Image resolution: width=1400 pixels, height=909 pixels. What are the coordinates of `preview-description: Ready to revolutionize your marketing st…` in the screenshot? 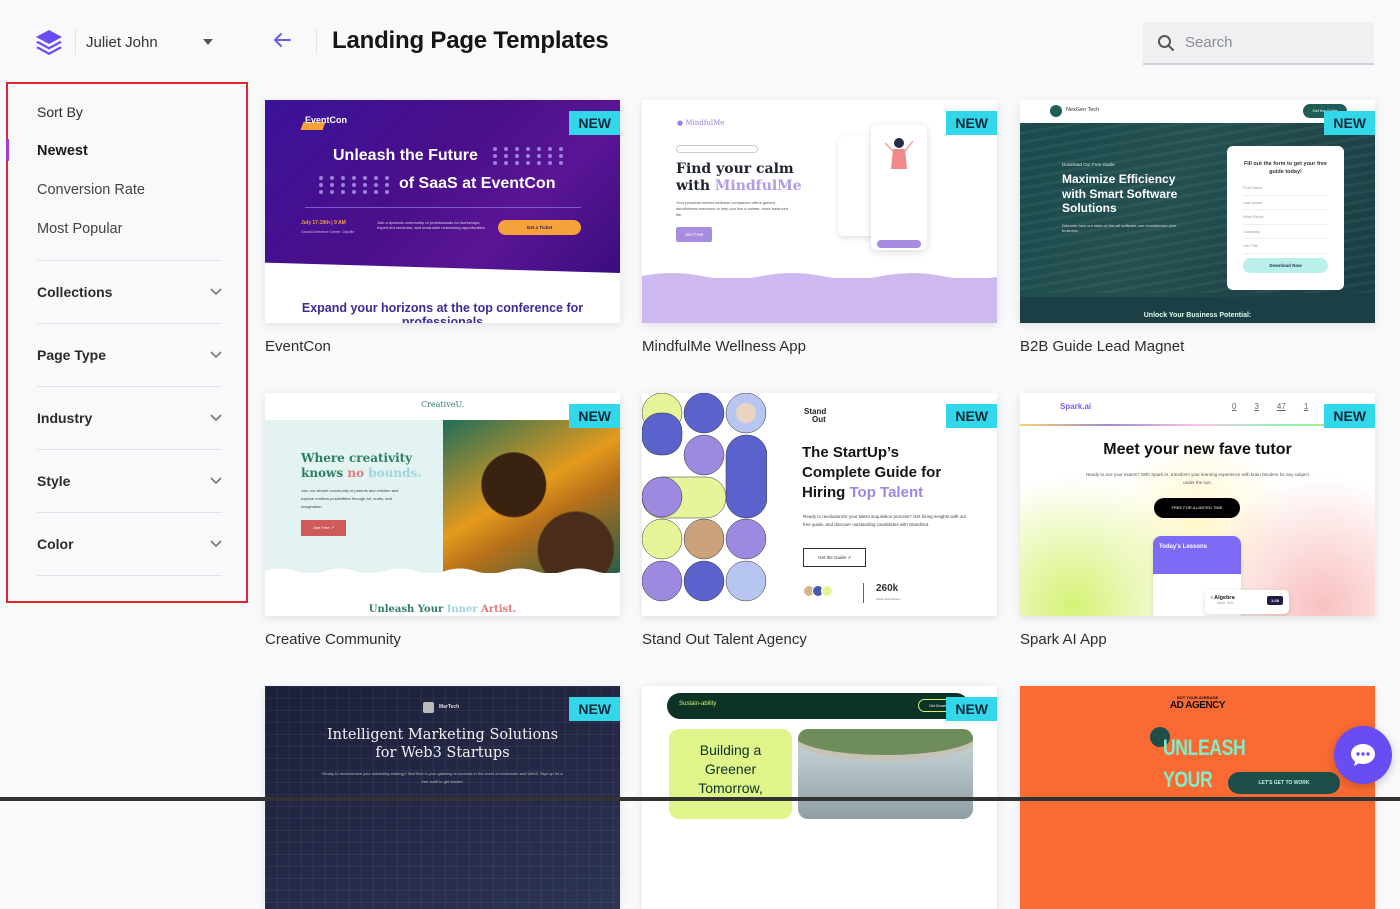 It's located at (442, 777).